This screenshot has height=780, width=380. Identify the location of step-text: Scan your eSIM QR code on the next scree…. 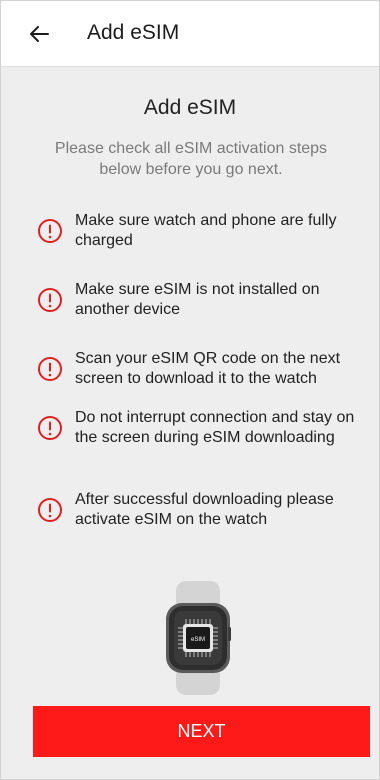
(208, 368).